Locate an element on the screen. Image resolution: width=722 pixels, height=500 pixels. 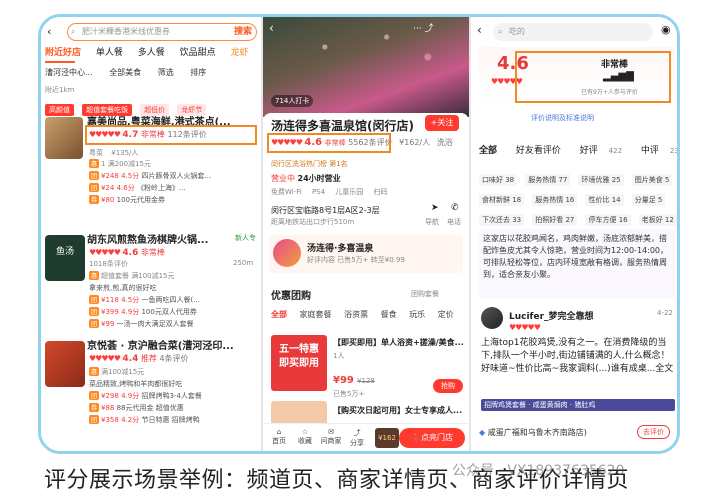
review-search-input: ⌕ 吃的 is located at coordinates (573, 32).